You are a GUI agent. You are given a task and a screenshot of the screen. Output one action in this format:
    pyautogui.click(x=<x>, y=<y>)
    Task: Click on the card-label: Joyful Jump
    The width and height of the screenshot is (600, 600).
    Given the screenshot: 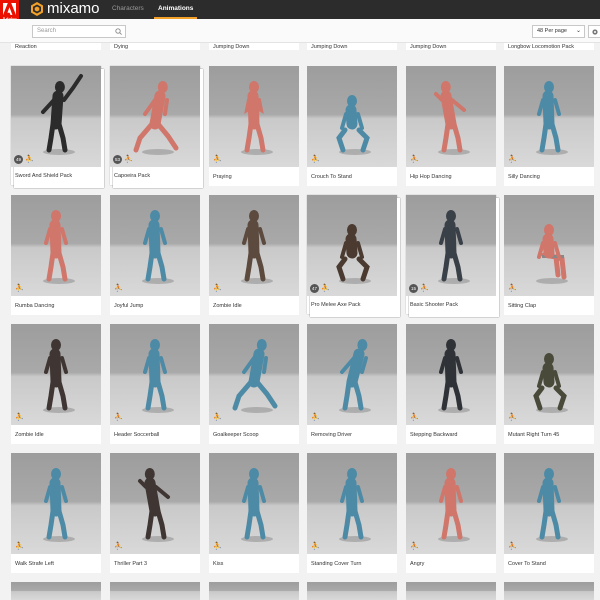 What is the action you would take?
    pyautogui.click(x=129, y=306)
    